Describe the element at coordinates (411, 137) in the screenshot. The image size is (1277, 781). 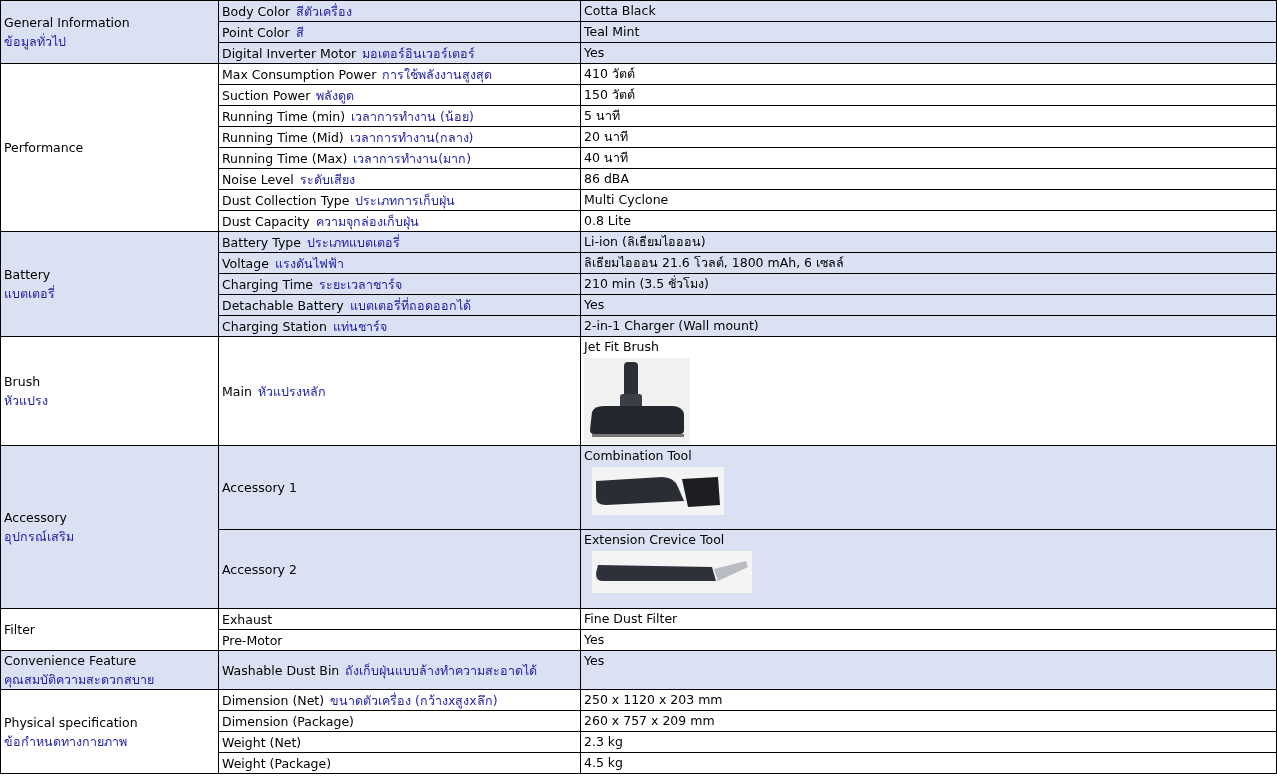
I see `spec-thai-label: เวลาการทำงาน(กลาง)` at that location.